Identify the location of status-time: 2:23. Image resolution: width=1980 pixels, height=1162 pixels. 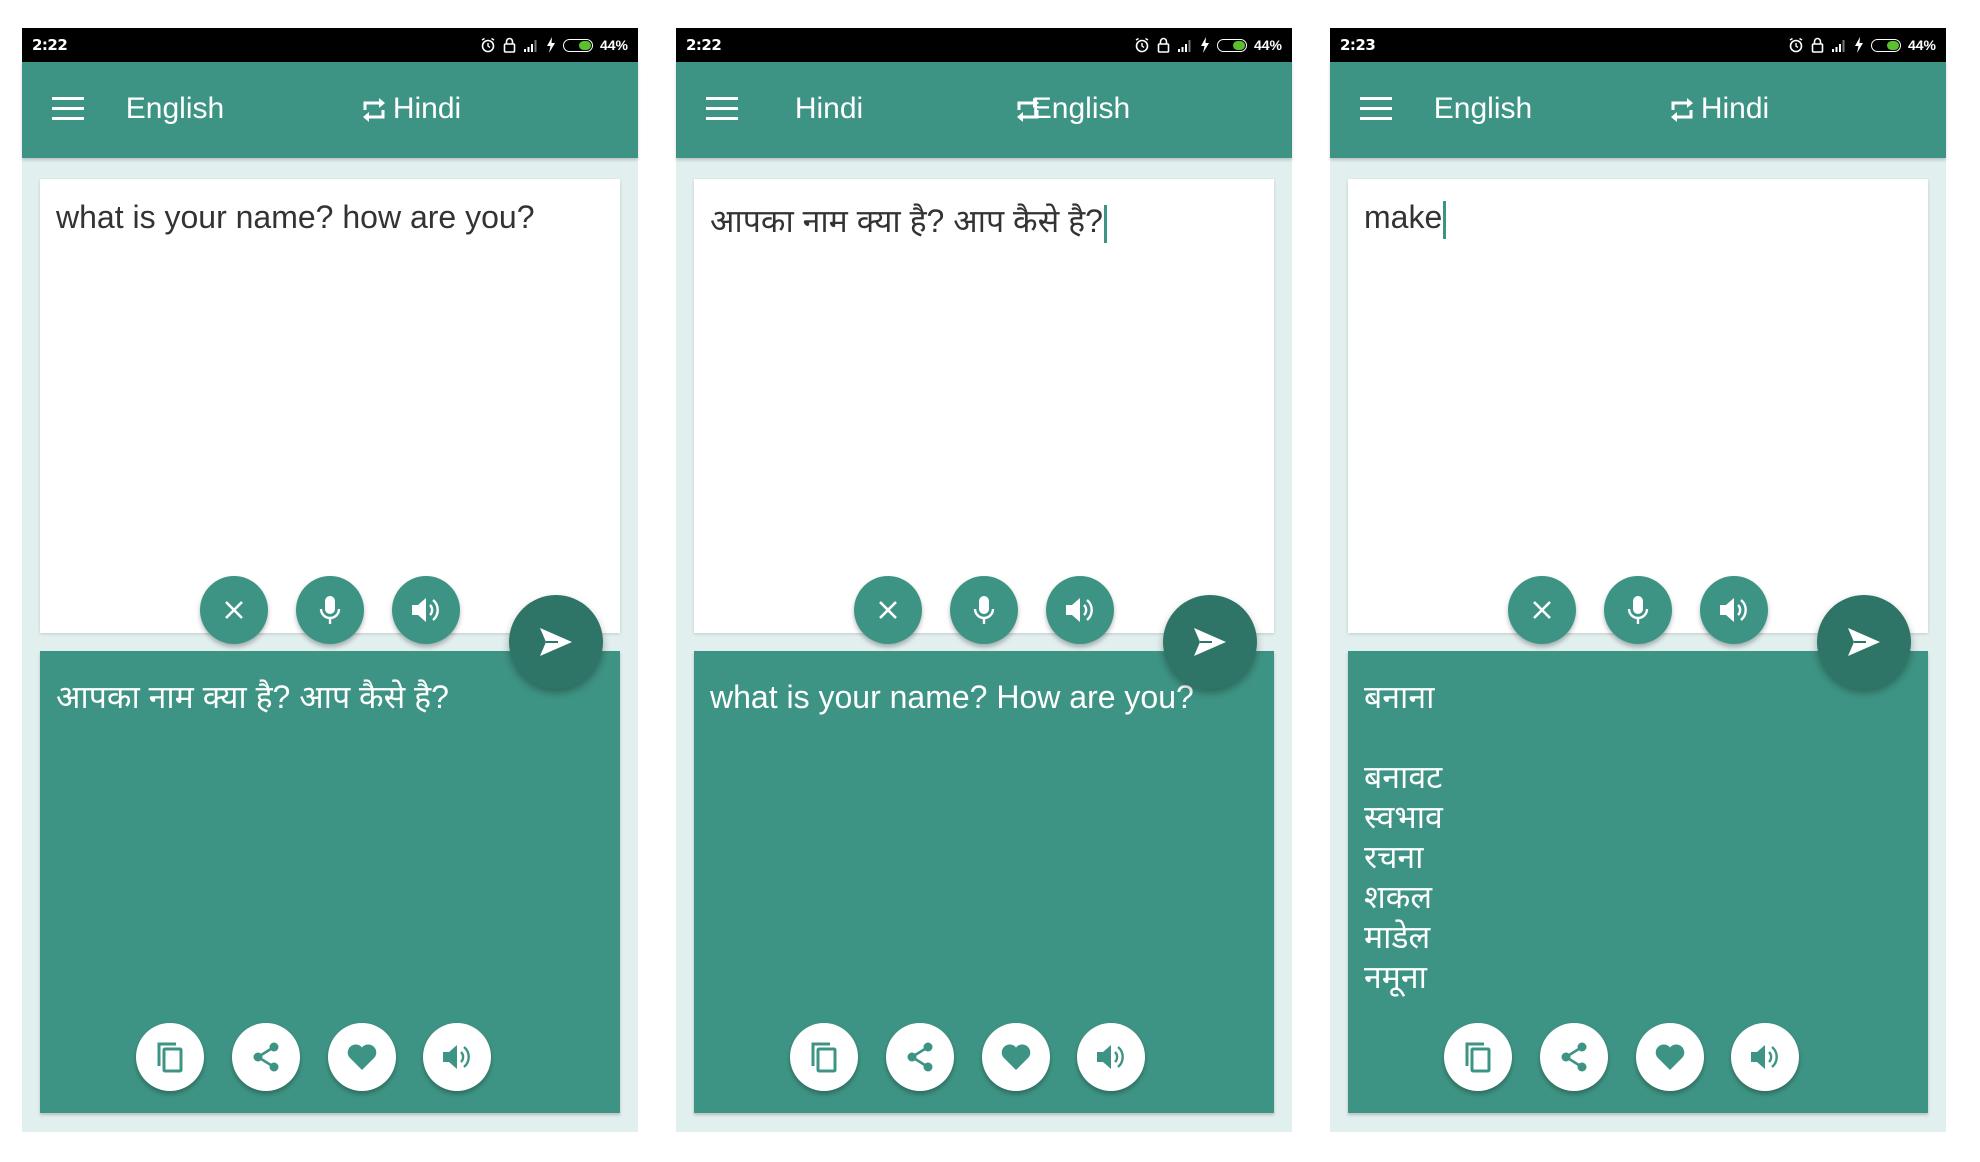
(1358, 45).